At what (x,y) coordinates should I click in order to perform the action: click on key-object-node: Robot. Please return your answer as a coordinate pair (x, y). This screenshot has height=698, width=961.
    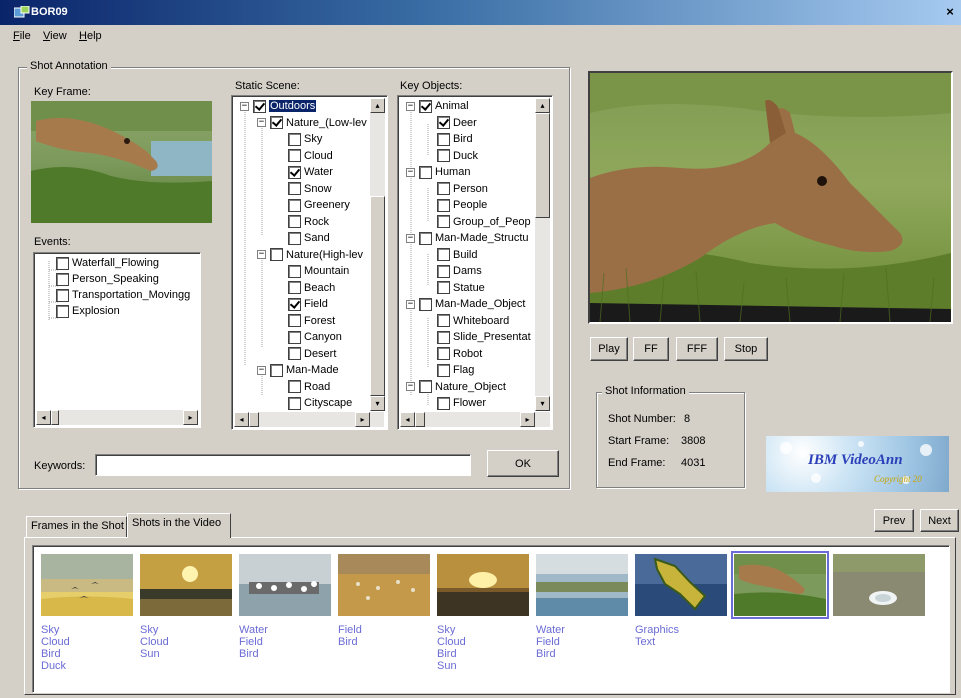
    Looking at the image, I should click on (459, 354).